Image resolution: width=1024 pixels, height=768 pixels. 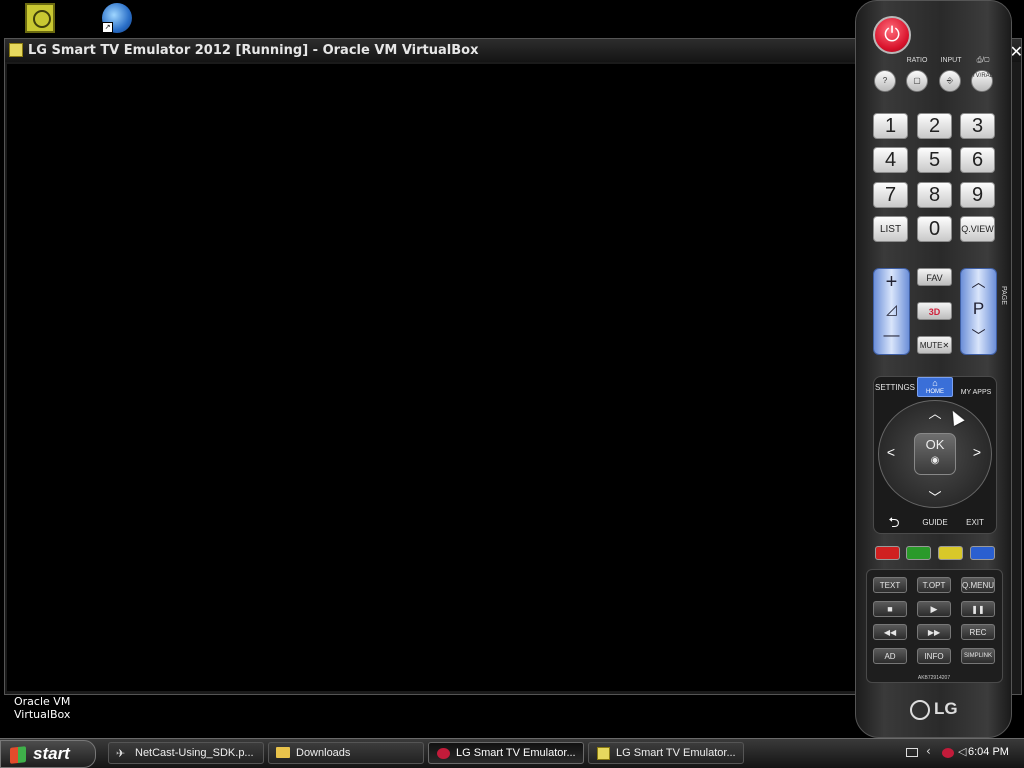 I want to click on rec-button: REC, so click(x=978, y=632).